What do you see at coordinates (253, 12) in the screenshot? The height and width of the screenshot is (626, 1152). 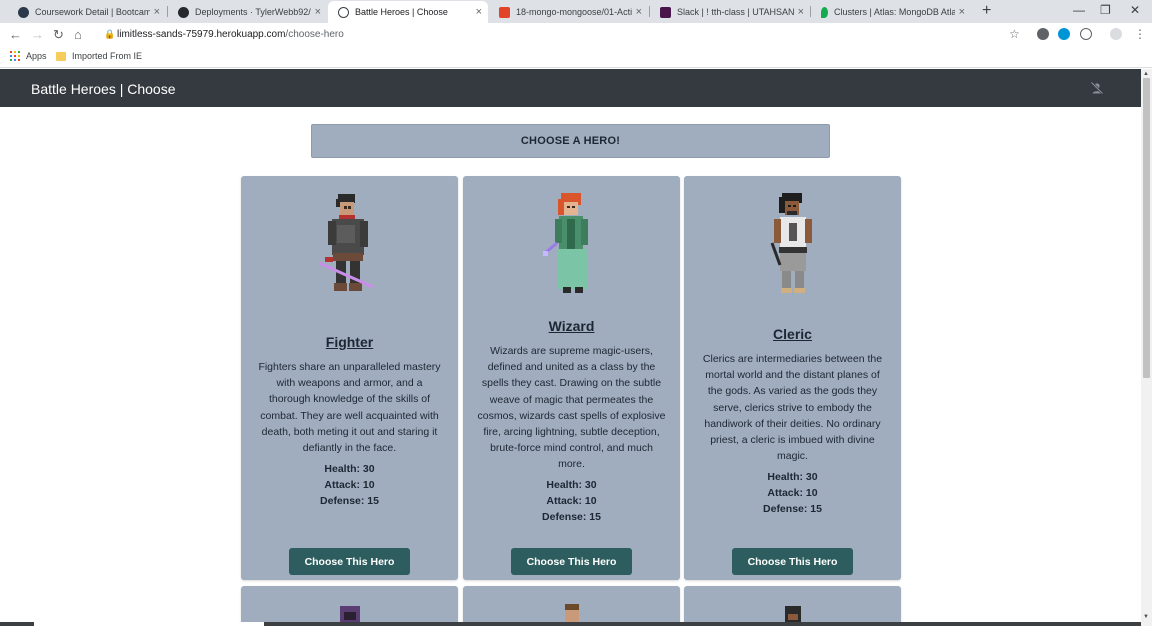 I see `tab-title: Deployments · TylerWebb92/gro` at bounding box center [253, 12].